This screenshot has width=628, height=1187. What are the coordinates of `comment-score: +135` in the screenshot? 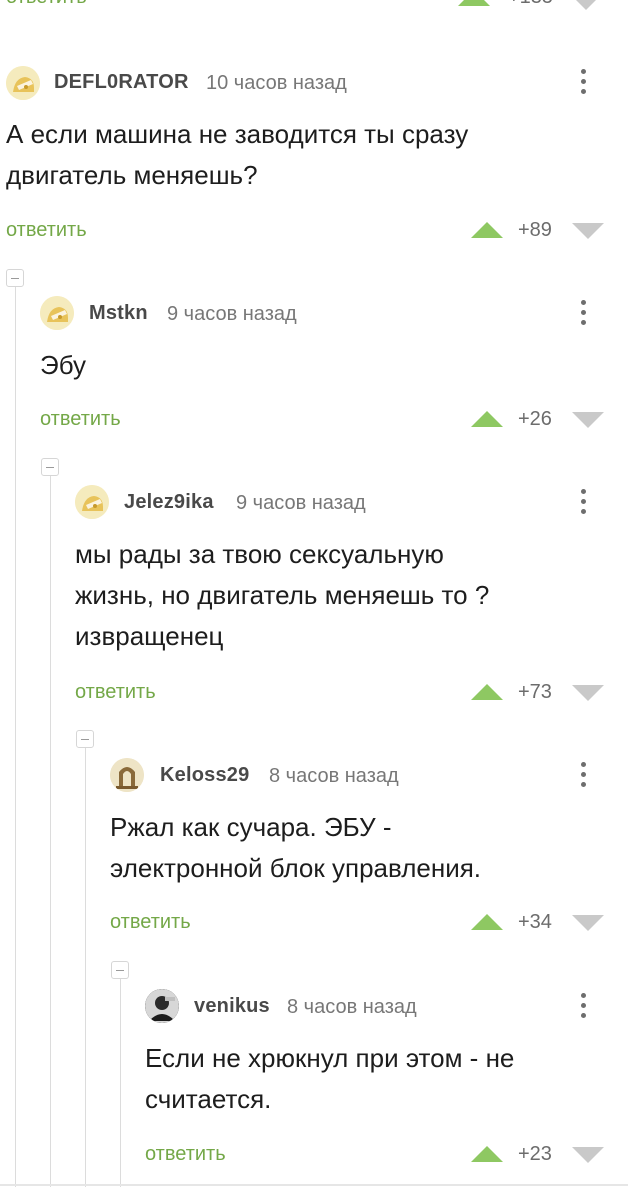 It's located at (530, 4).